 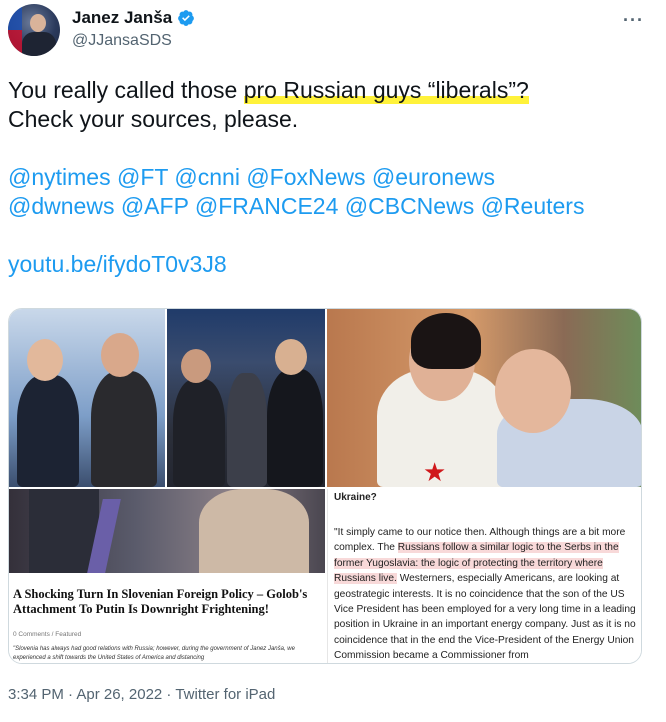 What do you see at coordinates (124, 429) in the screenshot?
I see `figure-right` at bounding box center [124, 429].